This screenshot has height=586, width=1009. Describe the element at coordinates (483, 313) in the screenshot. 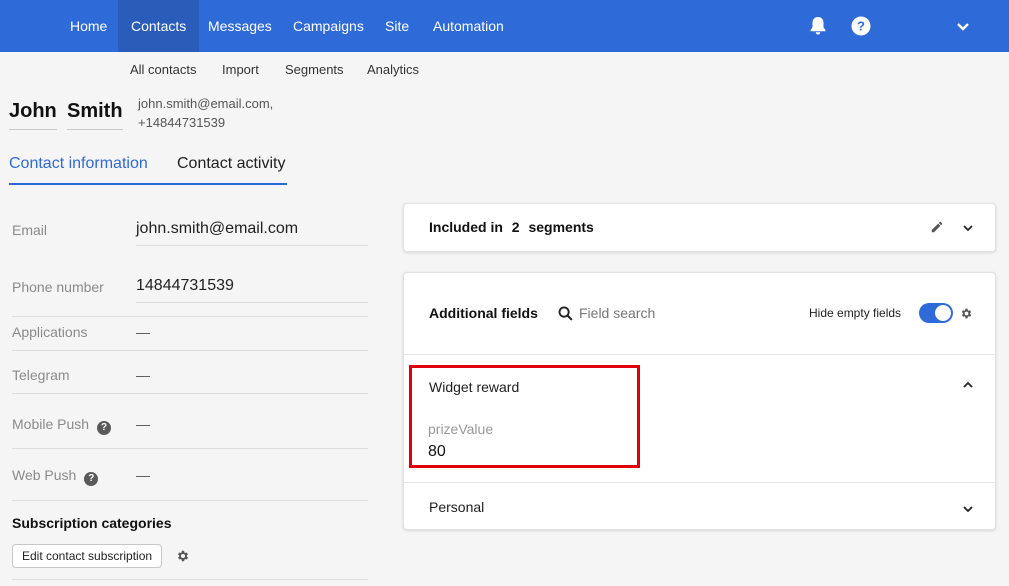

I see `additional-fields-title: Additional fields` at that location.